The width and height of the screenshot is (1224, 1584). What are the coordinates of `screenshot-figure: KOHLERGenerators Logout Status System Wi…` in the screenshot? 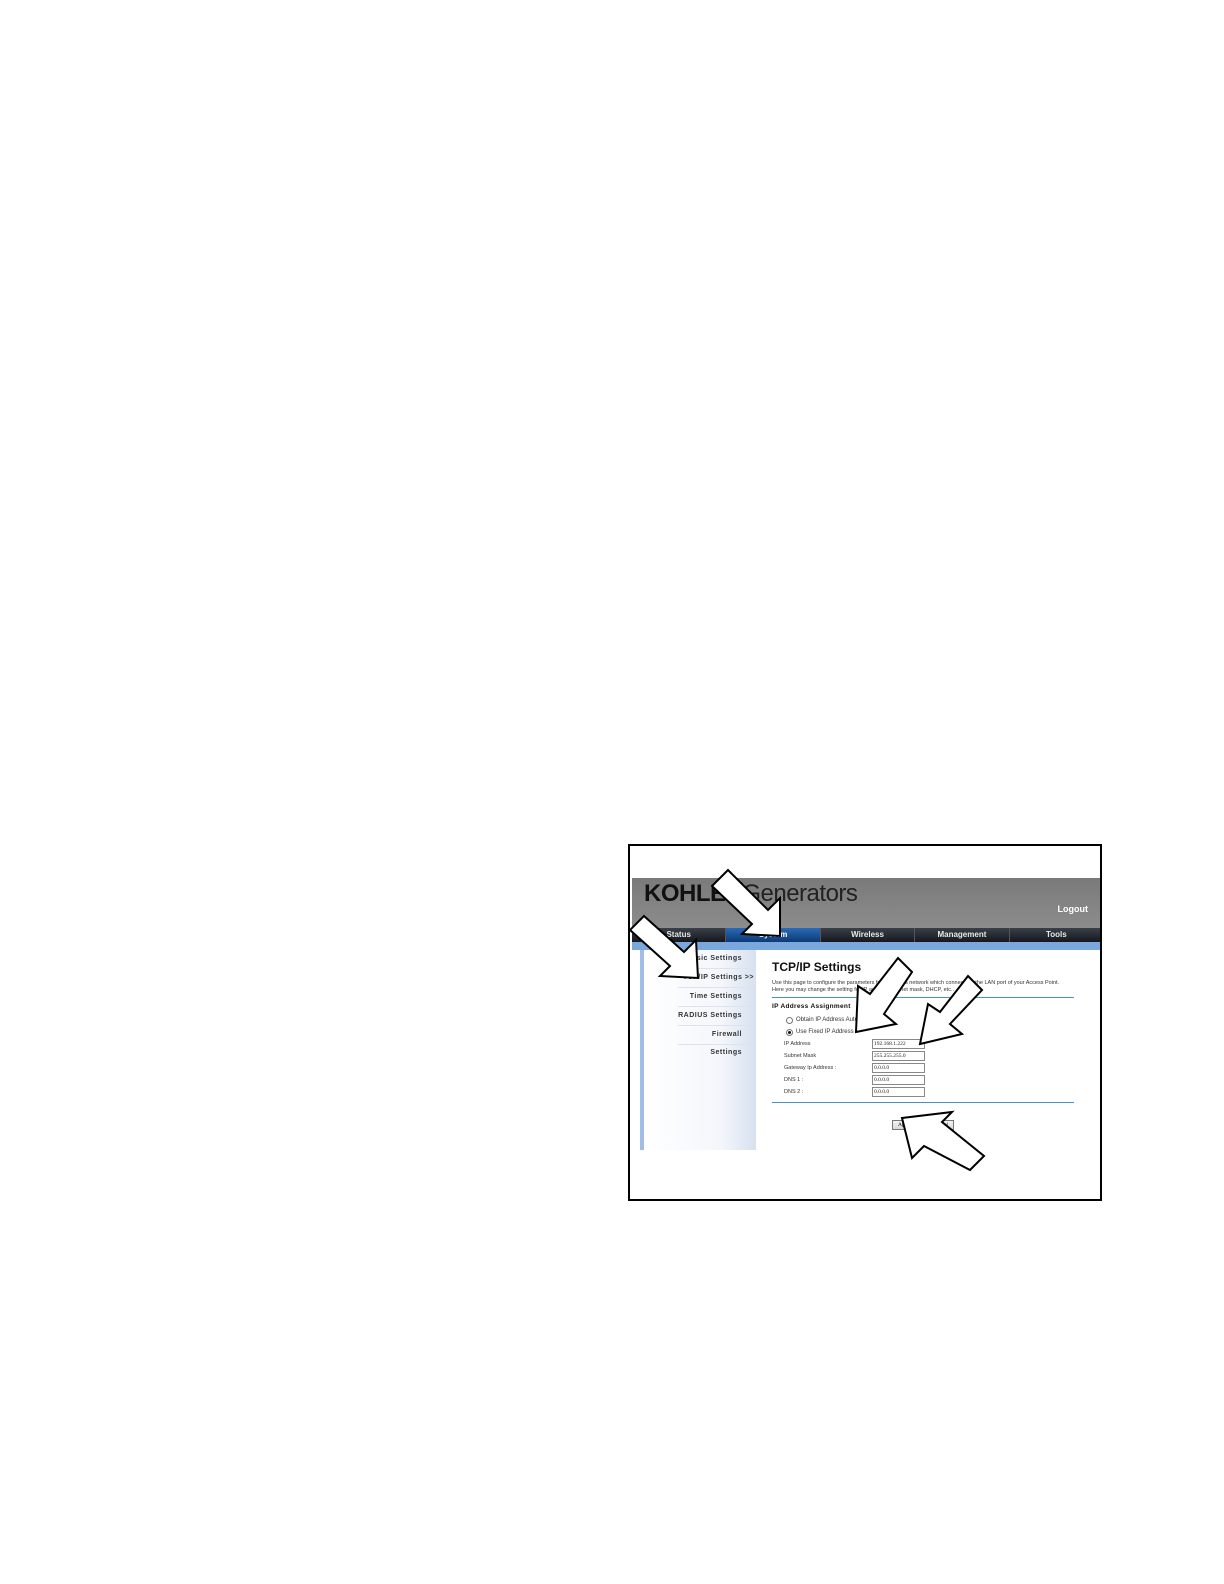 It's located at (865, 1022).